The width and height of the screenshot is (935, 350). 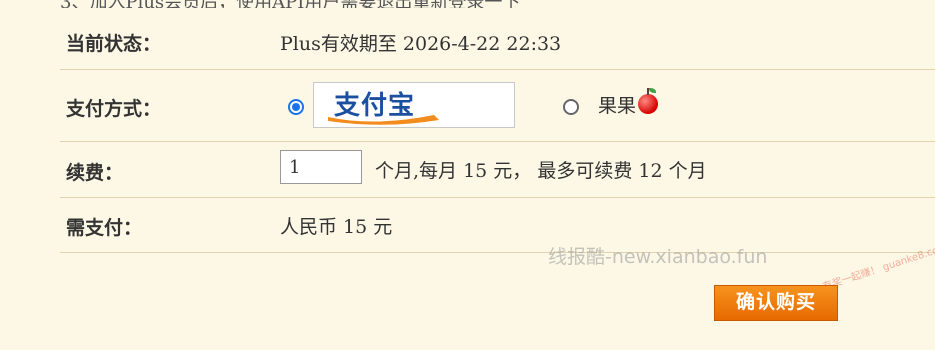 What do you see at coordinates (497, 225) in the screenshot?
I see `amount-due-row: 需支付： 人民币 15 元` at bounding box center [497, 225].